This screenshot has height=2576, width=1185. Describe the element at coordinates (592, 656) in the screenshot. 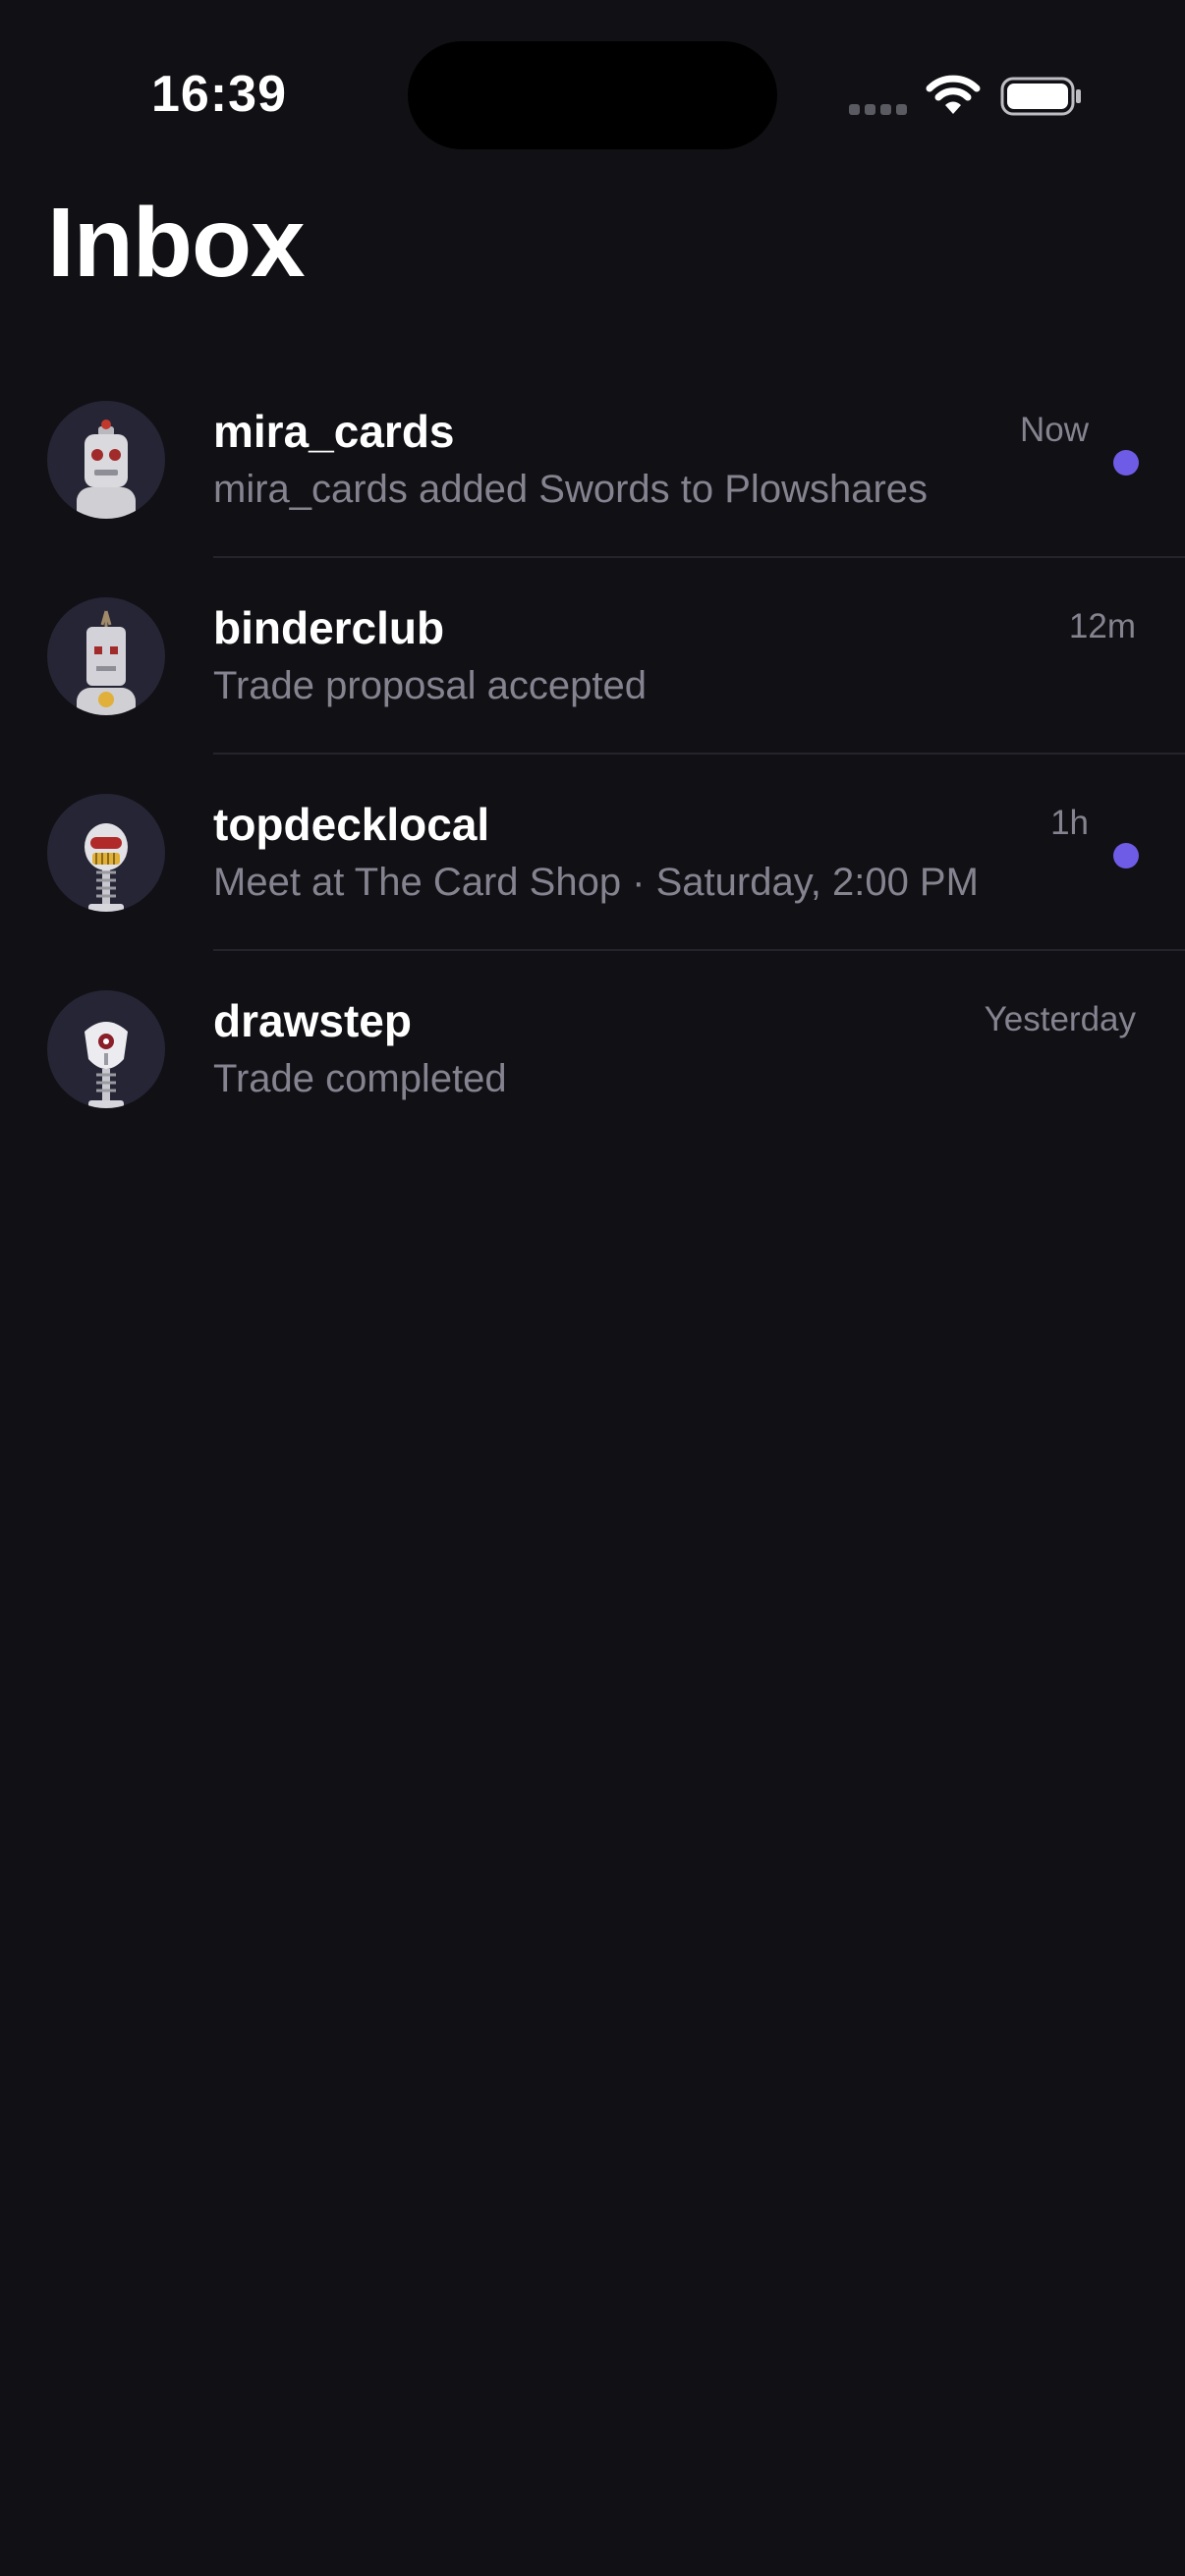

I see `conversation-row: binderclub Trade proposal accepted 12m` at that location.